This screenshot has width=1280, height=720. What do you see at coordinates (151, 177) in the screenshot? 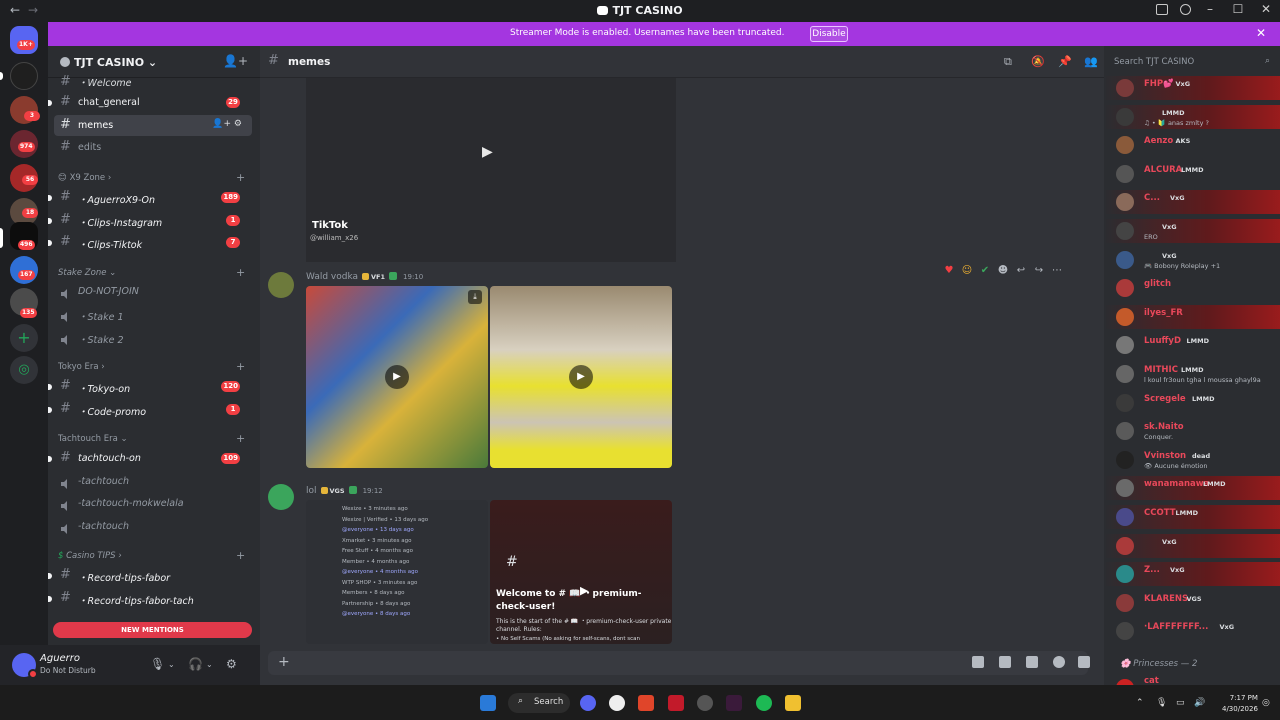
I see `category-x9-zone: 😊 X9 Zone › +` at bounding box center [151, 177].